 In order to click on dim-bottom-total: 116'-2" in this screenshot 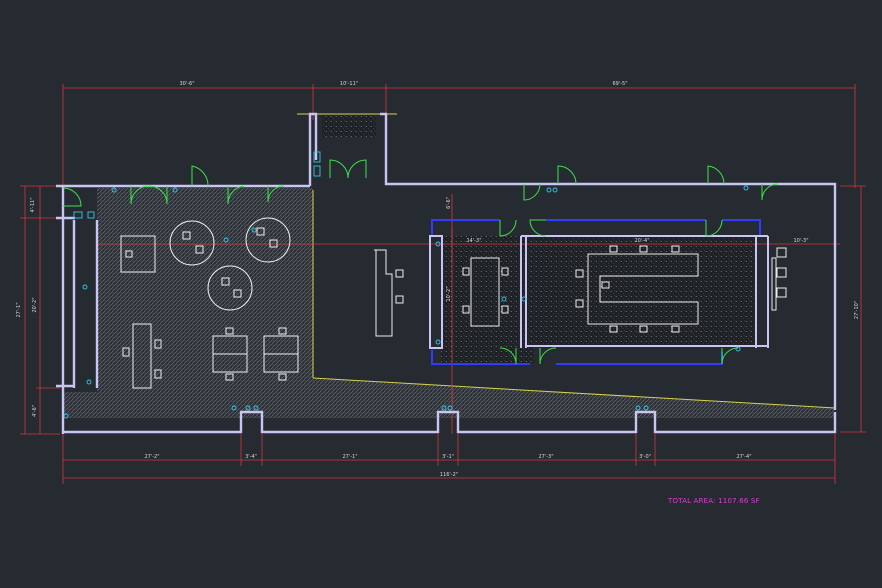, I will do `click(449, 475)`.